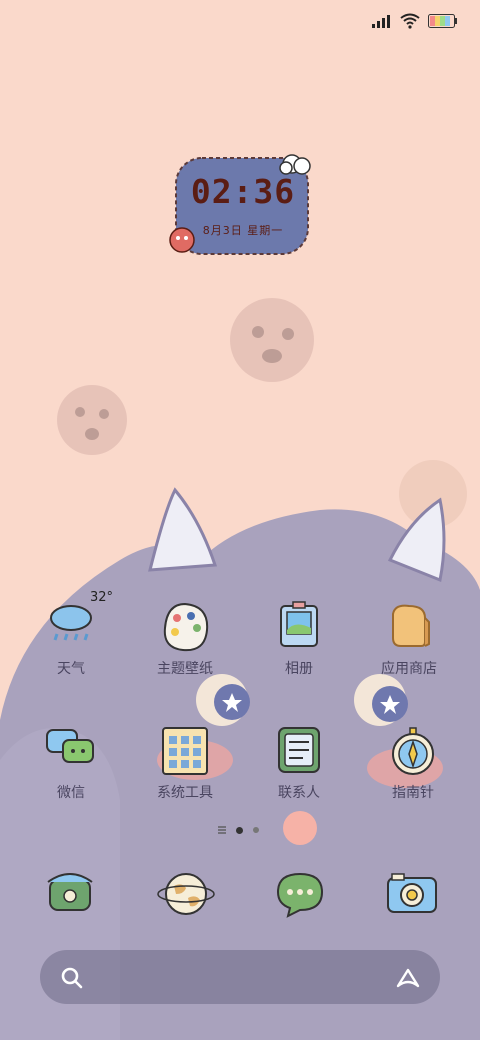  What do you see at coordinates (410, 21) in the screenshot?
I see `wifi-icon` at bounding box center [410, 21].